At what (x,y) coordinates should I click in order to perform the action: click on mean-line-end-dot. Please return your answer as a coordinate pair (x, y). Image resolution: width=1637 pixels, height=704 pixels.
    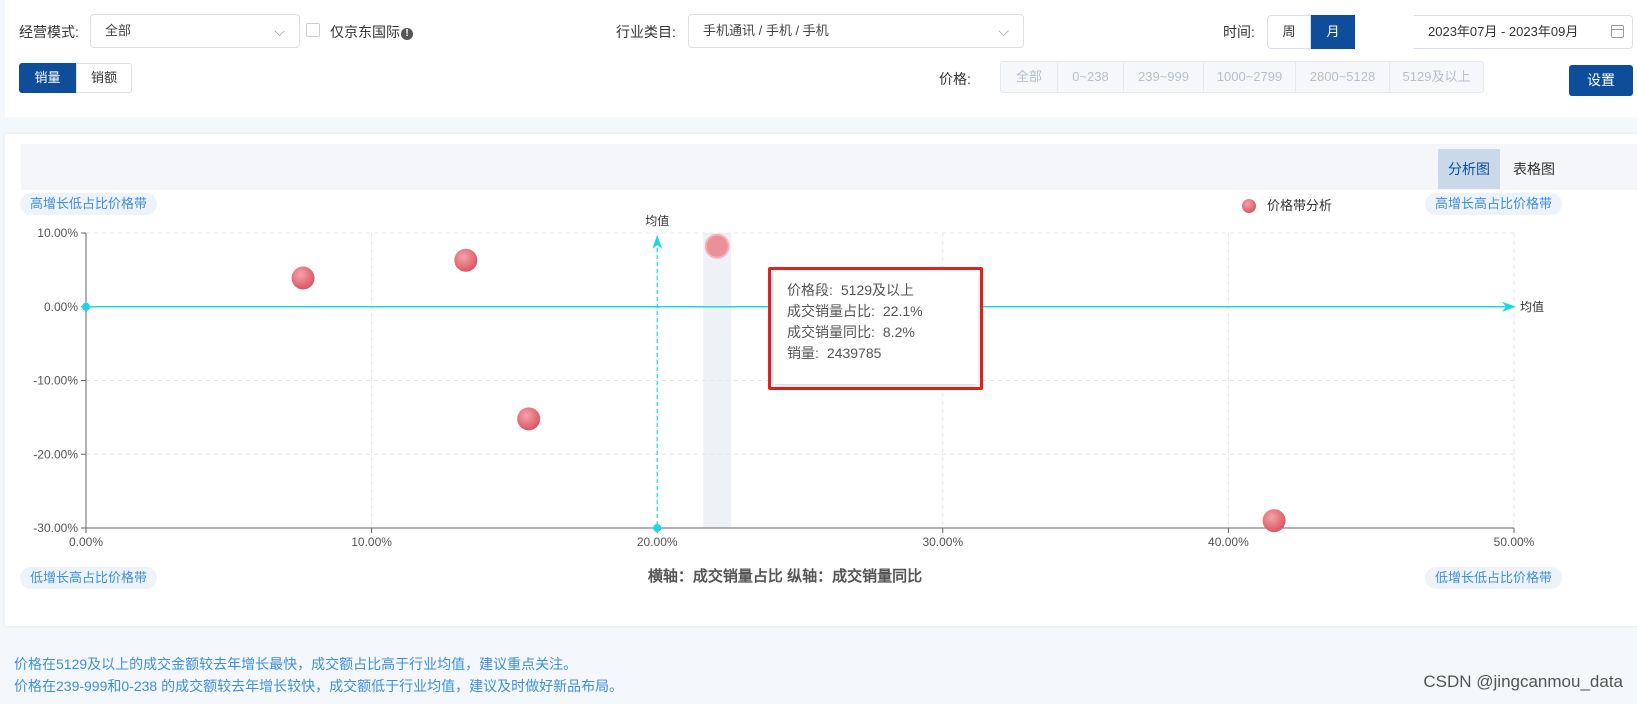
    Looking at the image, I should click on (657, 528).